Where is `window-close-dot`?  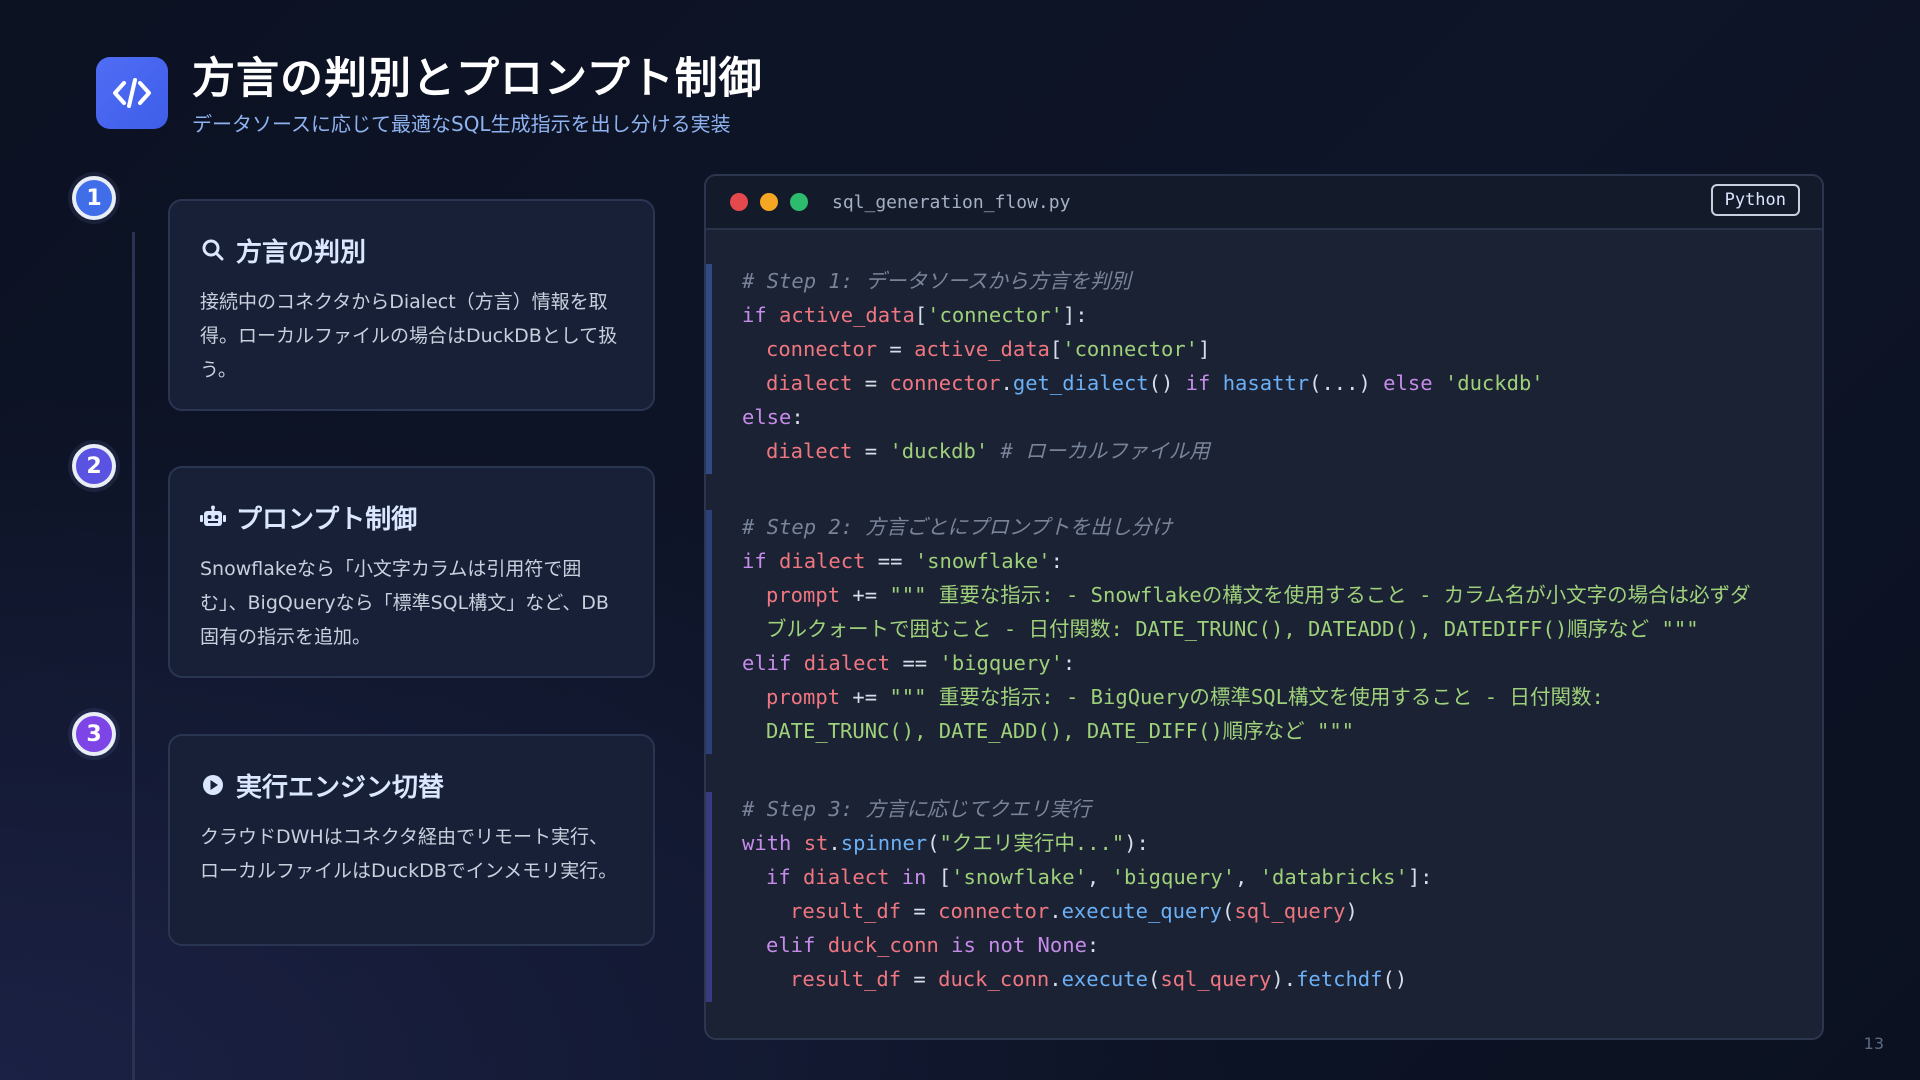 window-close-dot is located at coordinates (739, 202).